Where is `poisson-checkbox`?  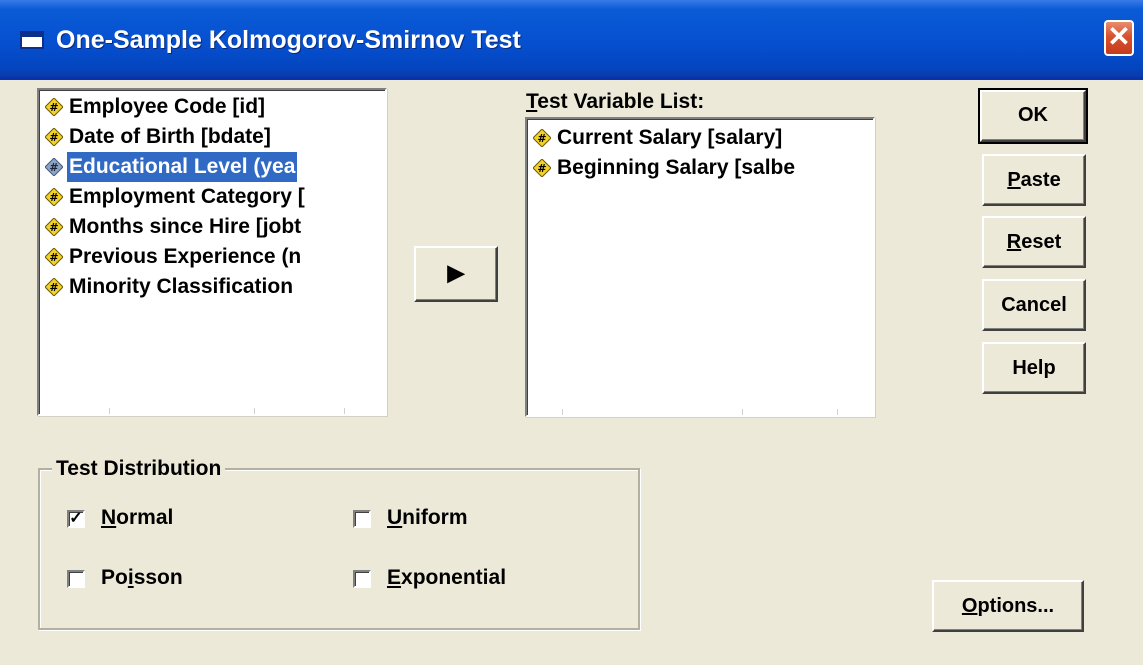
poisson-checkbox is located at coordinates (76, 579).